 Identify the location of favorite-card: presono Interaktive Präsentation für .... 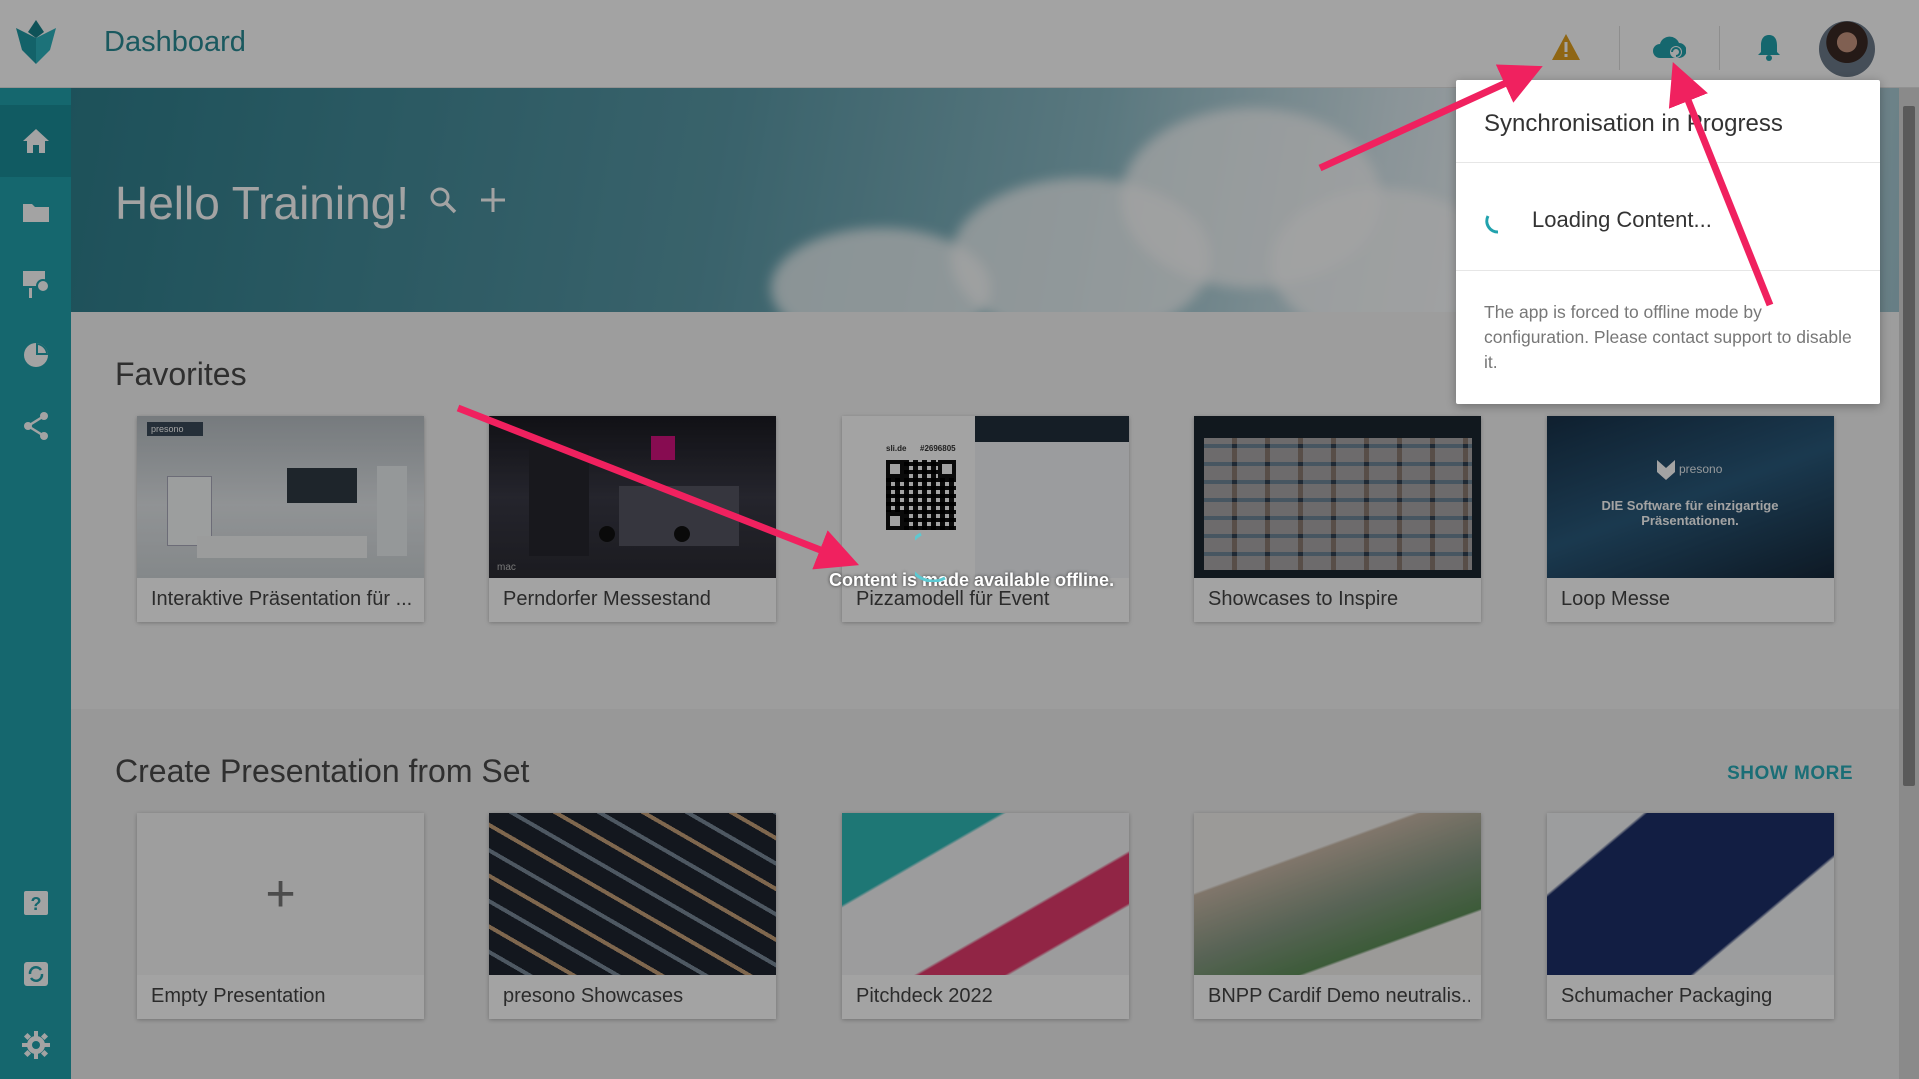
(280, 519).